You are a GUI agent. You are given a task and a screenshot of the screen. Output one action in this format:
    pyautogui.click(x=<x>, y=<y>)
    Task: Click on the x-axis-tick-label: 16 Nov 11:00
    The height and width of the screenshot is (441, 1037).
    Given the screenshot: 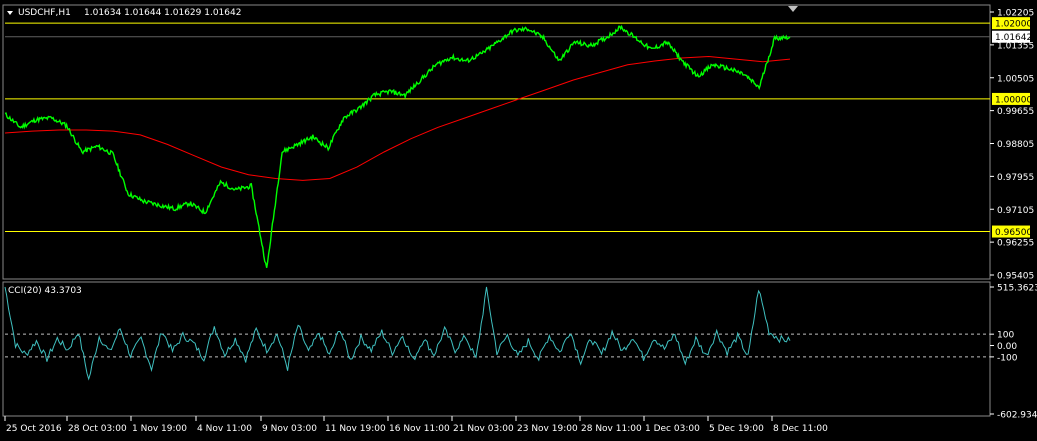 What is the action you would take?
    pyautogui.click(x=419, y=429)
    